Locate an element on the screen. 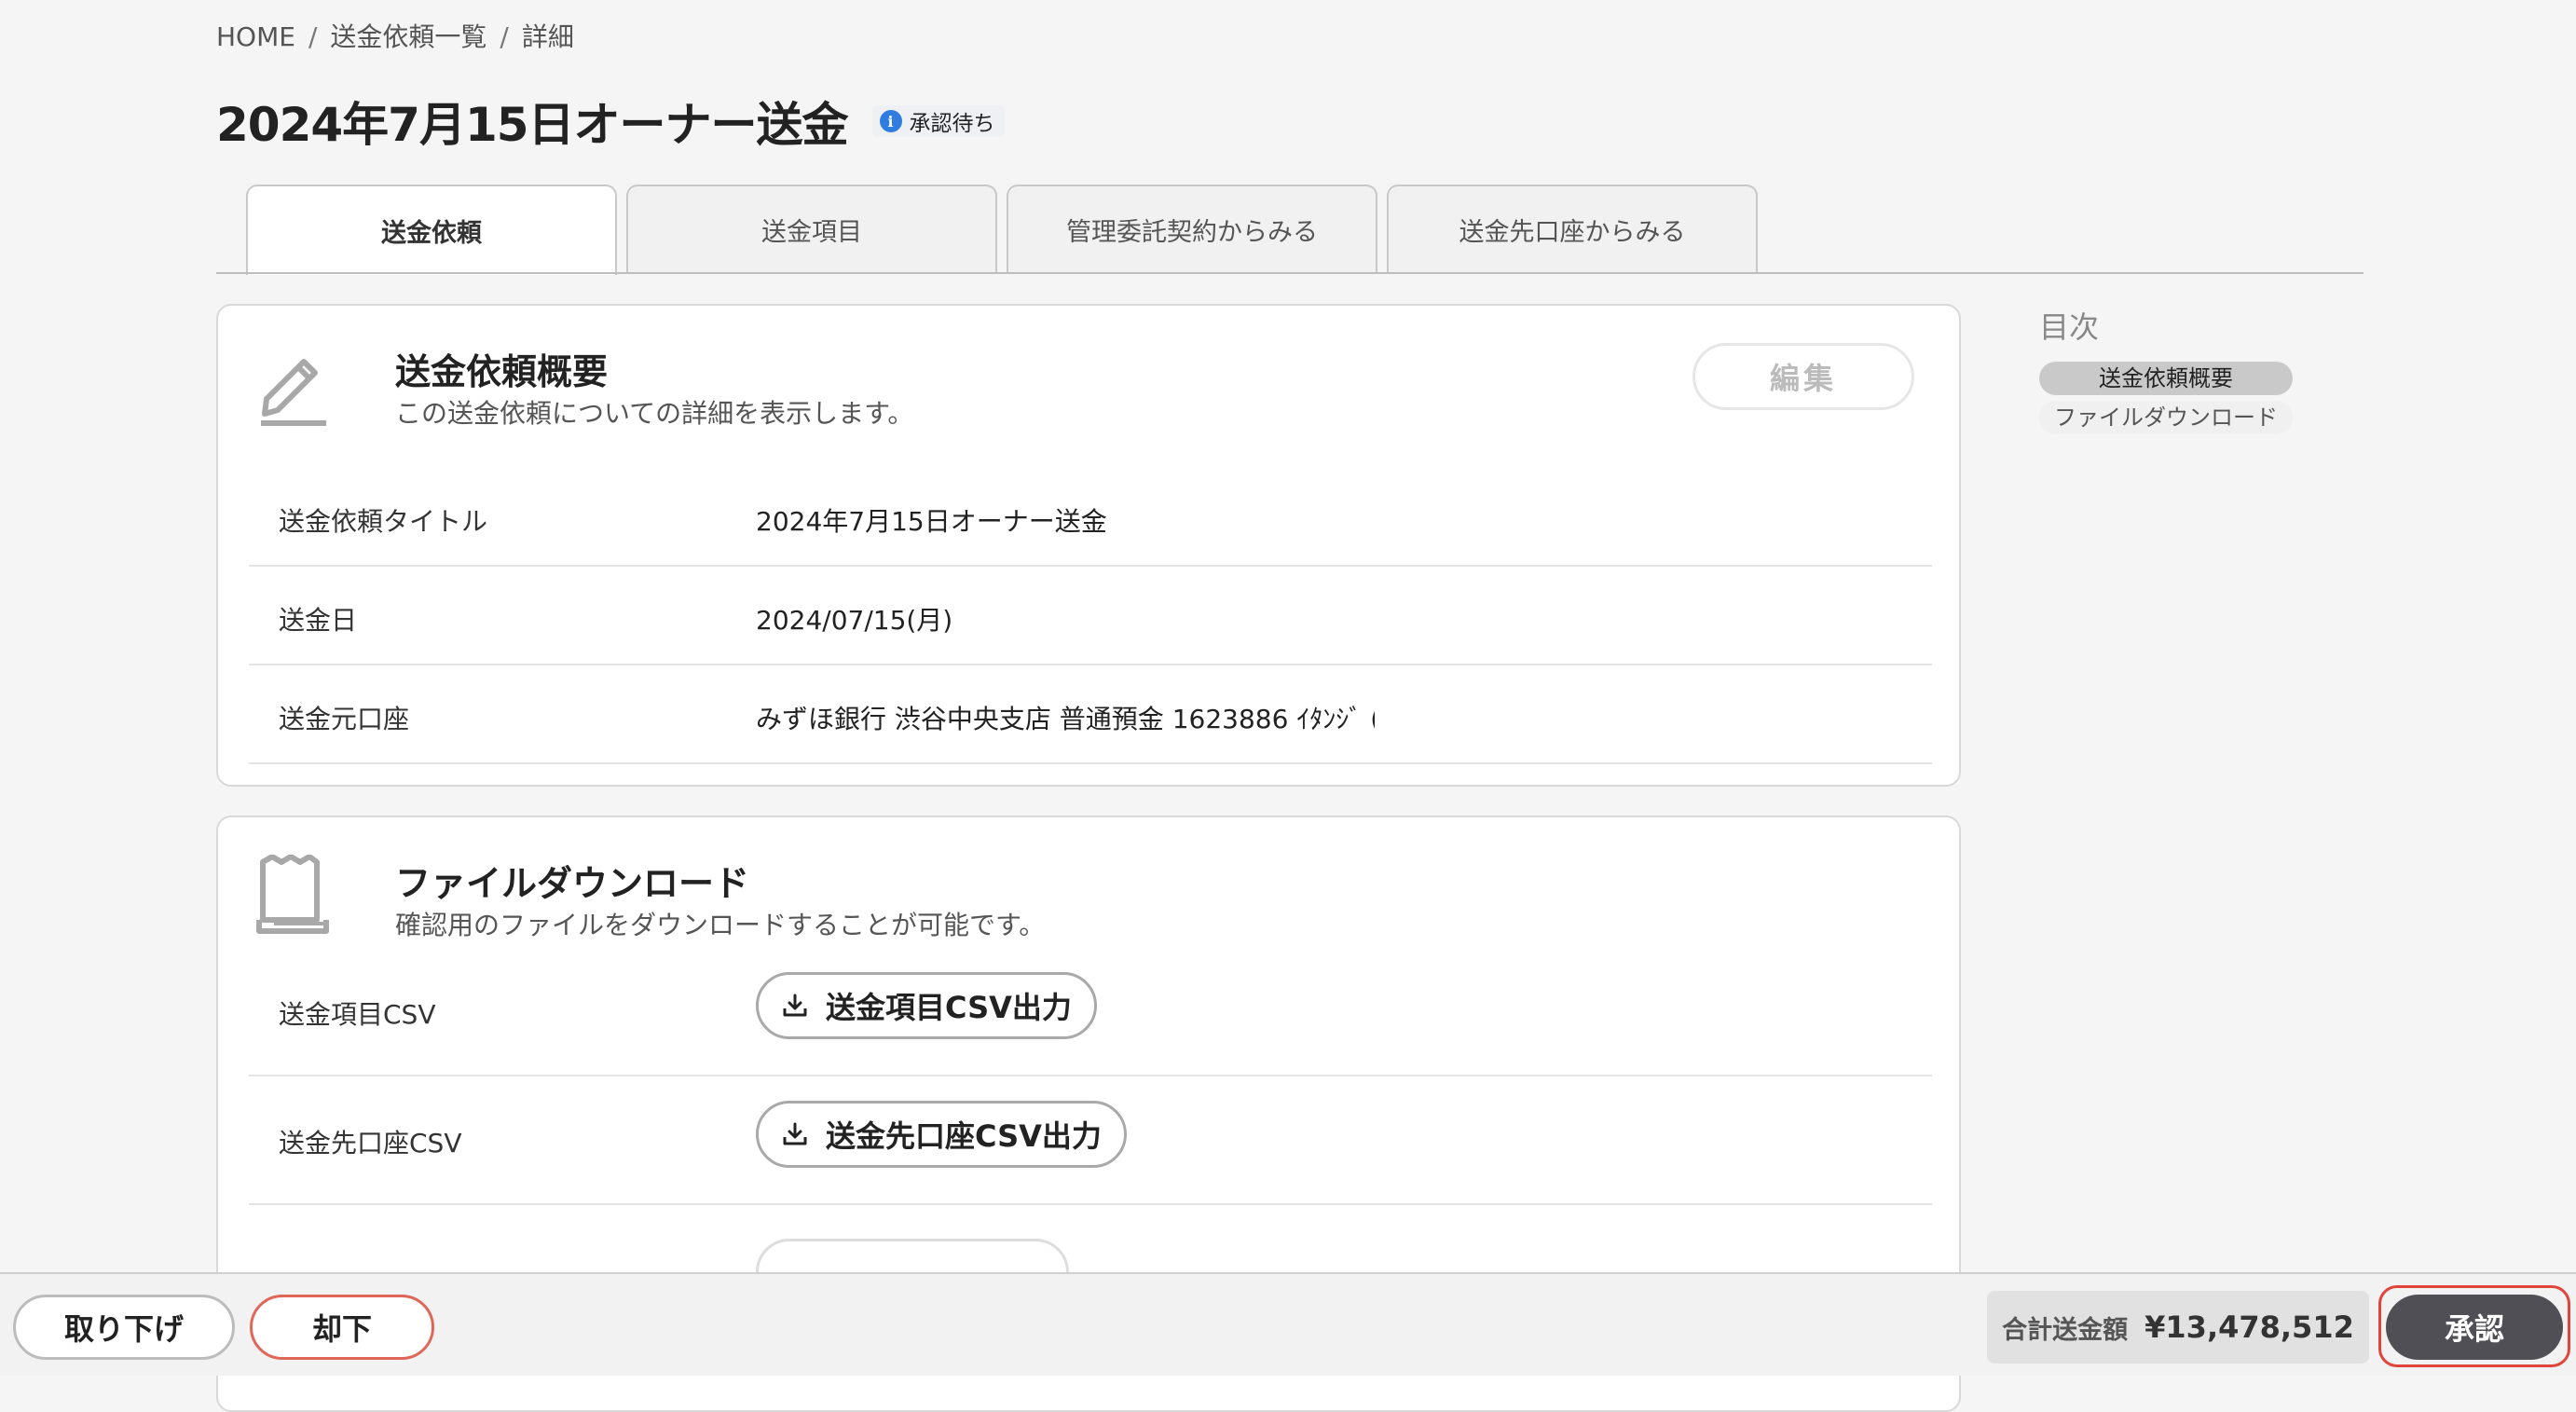  footer-action-bar: 取り下げ 却下 合計送金額 ¥13,478,512 承認 is located at coordinates (1288, 1324).